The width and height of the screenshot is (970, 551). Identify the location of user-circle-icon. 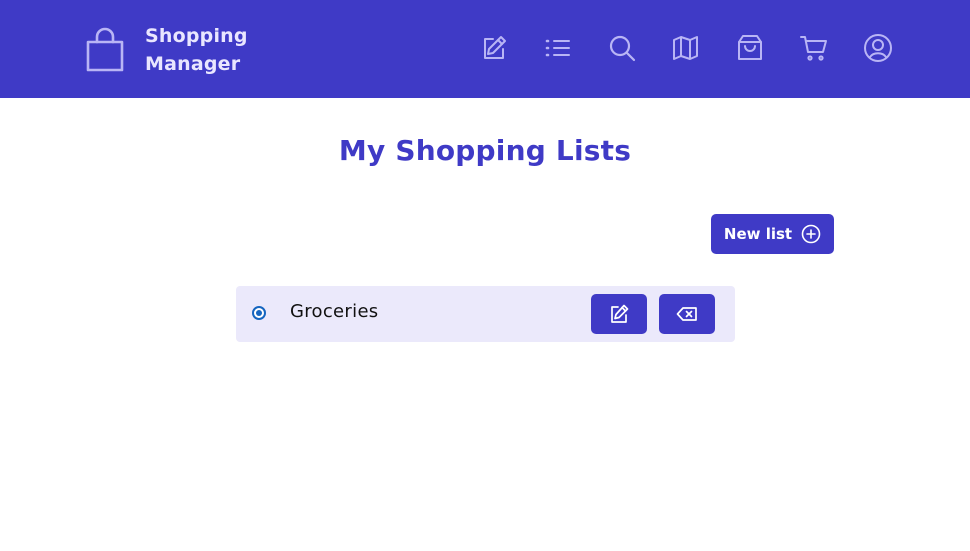
(878, 48).